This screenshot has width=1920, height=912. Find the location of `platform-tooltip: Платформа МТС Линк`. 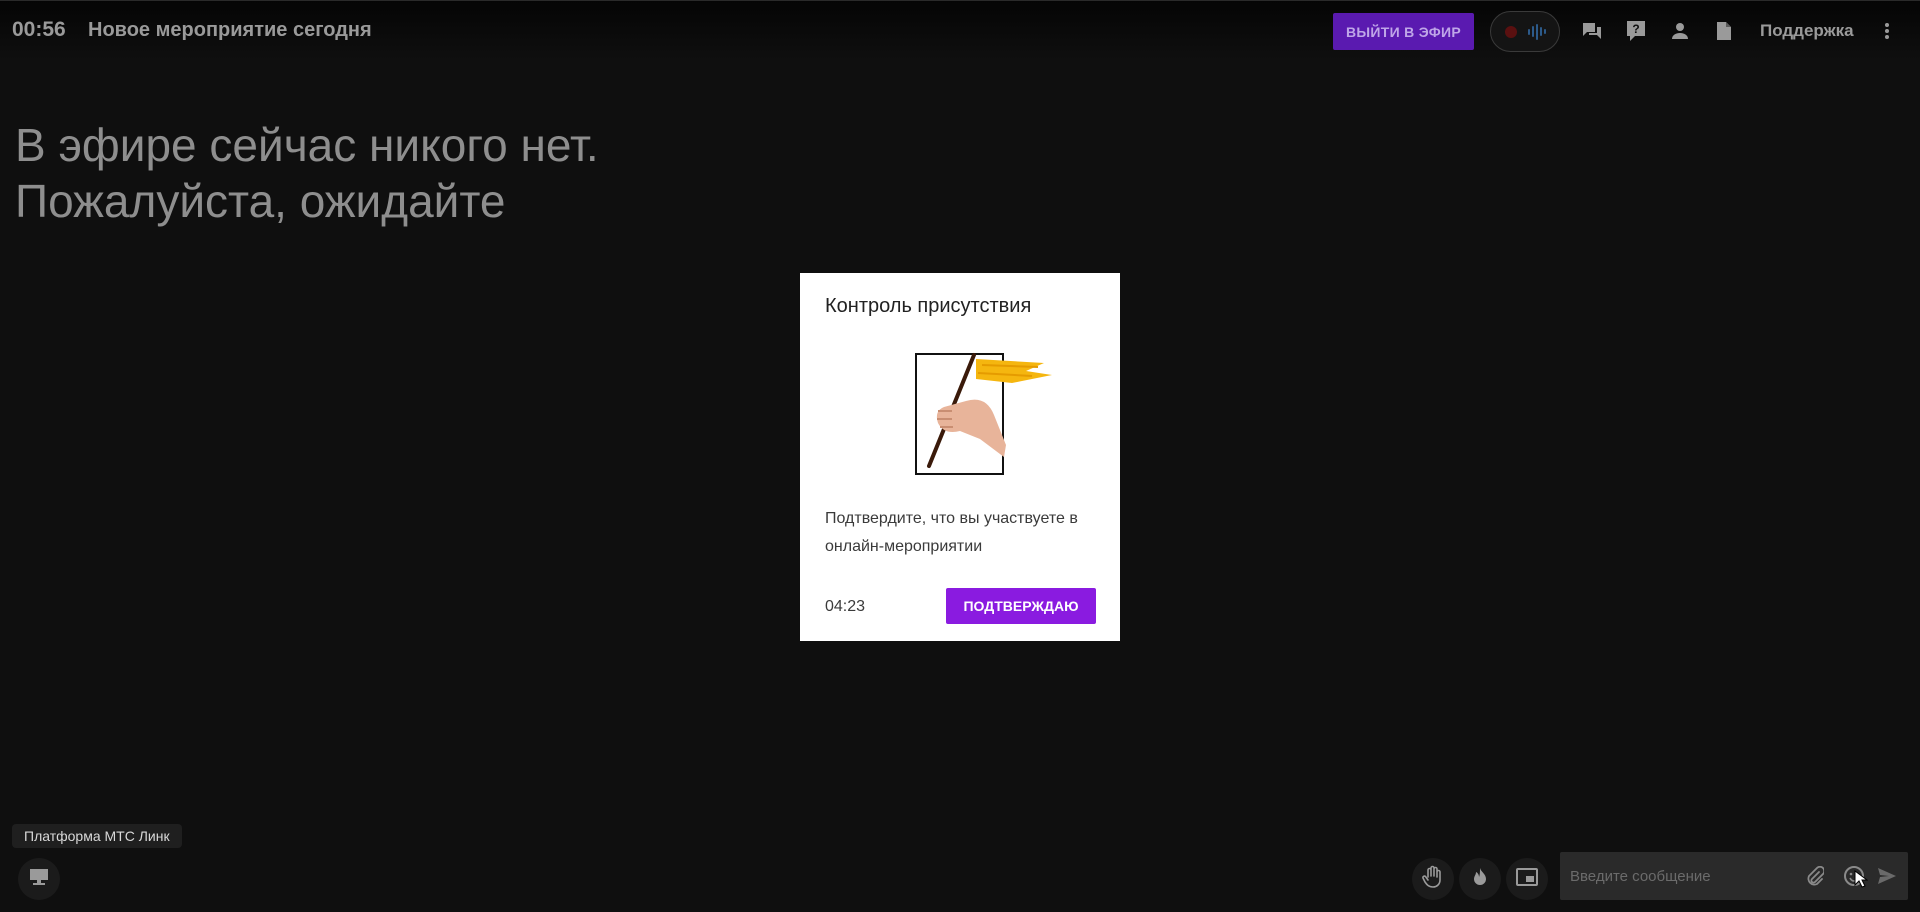

platform-tooltip: Платформа МТС Линк is located at coordinates (97, 836).